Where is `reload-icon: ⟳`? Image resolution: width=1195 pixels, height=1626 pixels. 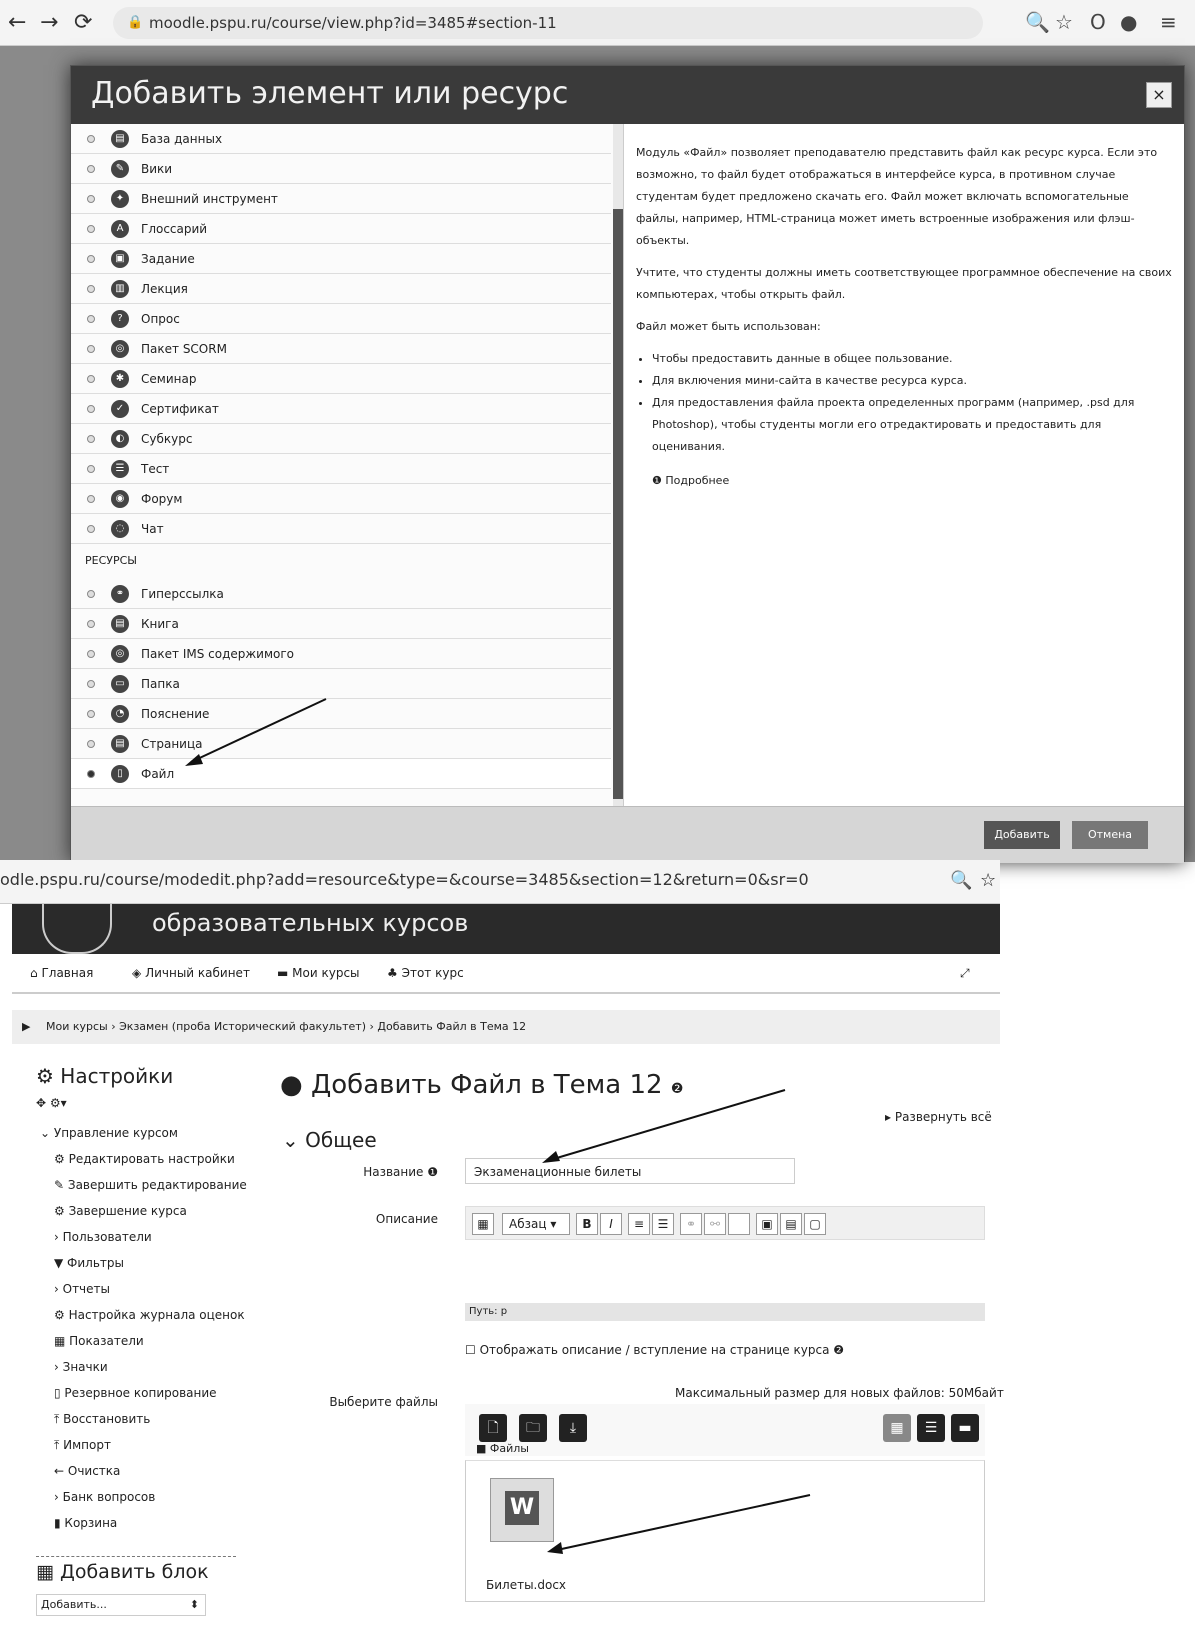 reload-icon: ⟳ is located at coordinates (83, 22).